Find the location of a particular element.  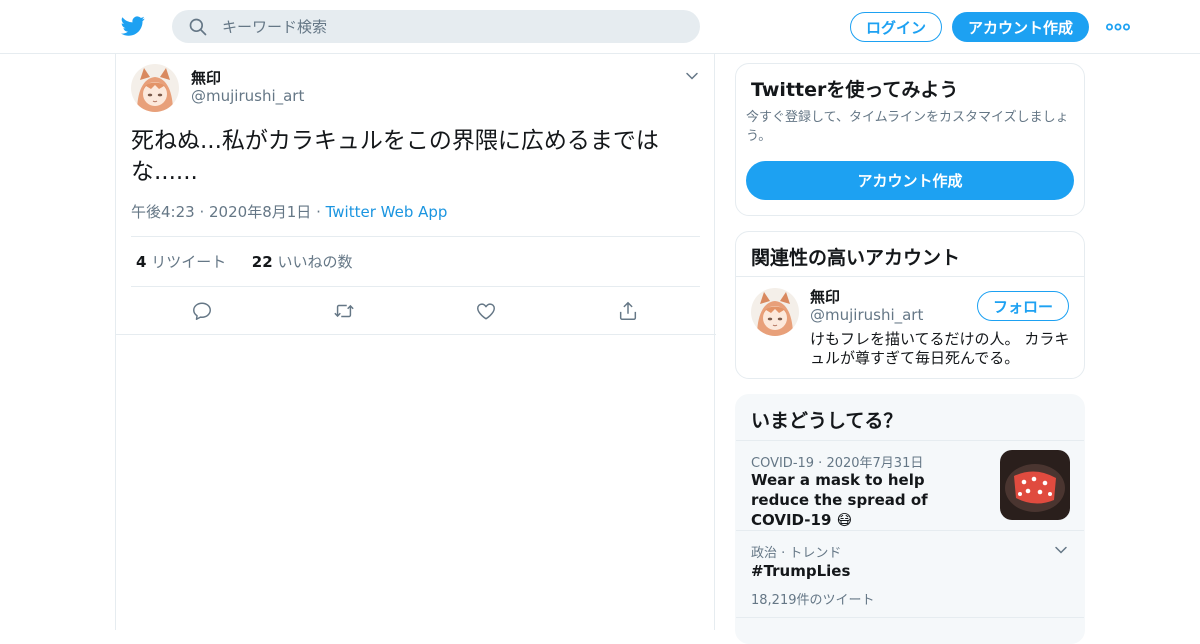

tweet-time: 午後4:23 is located at coordinates (163, 212).